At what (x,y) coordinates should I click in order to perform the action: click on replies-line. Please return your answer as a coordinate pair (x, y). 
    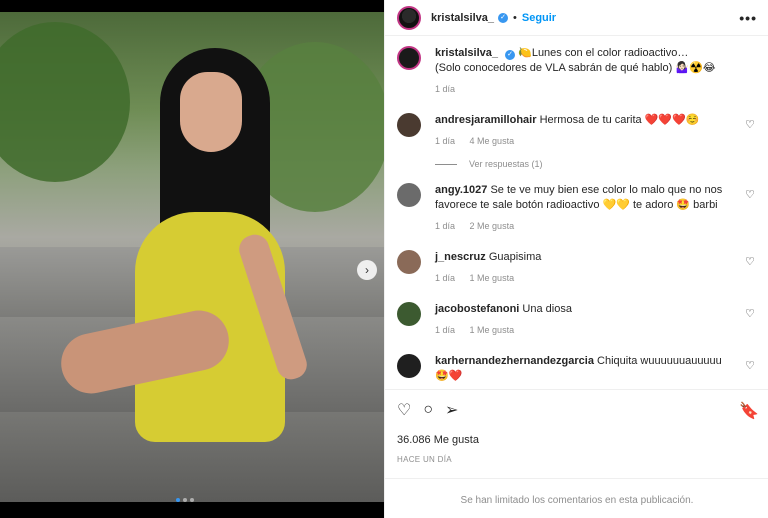
    Looking at the image, I should click on (446, 164).